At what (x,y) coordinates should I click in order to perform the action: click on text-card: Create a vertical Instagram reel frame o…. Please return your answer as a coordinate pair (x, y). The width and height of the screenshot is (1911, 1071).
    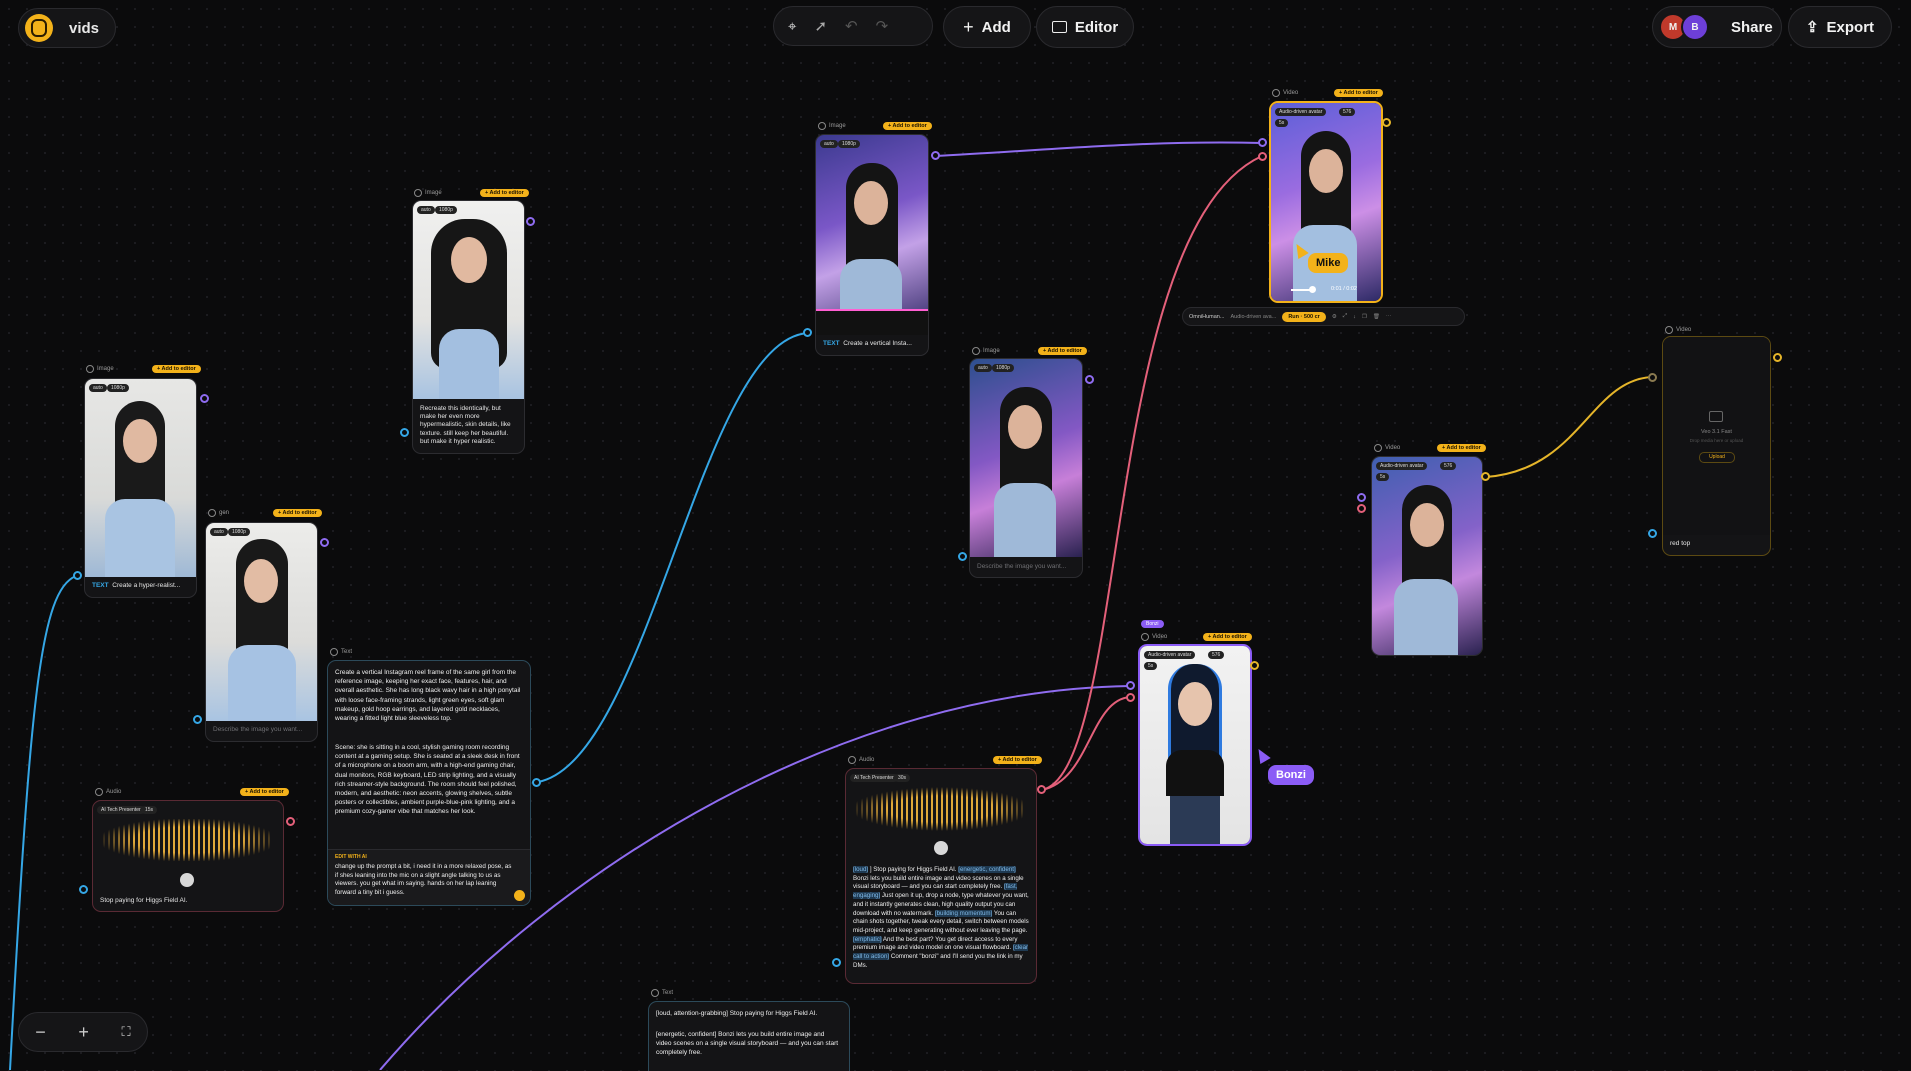
    Looking at the image, I should click on (429, 783).